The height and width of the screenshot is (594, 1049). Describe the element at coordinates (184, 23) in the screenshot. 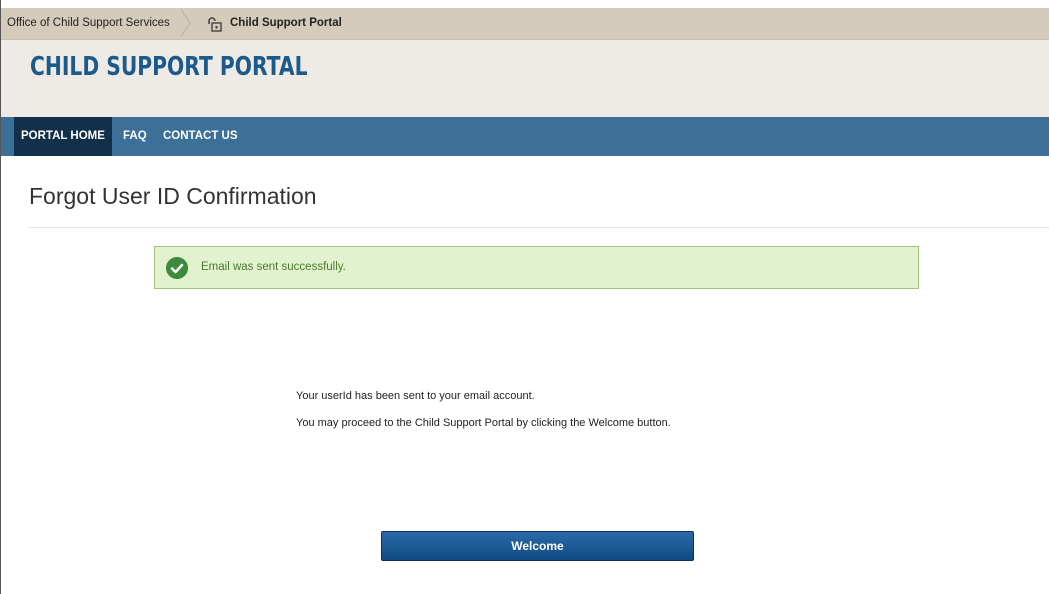

I see `breadcrumb-separator-inner` at that location.